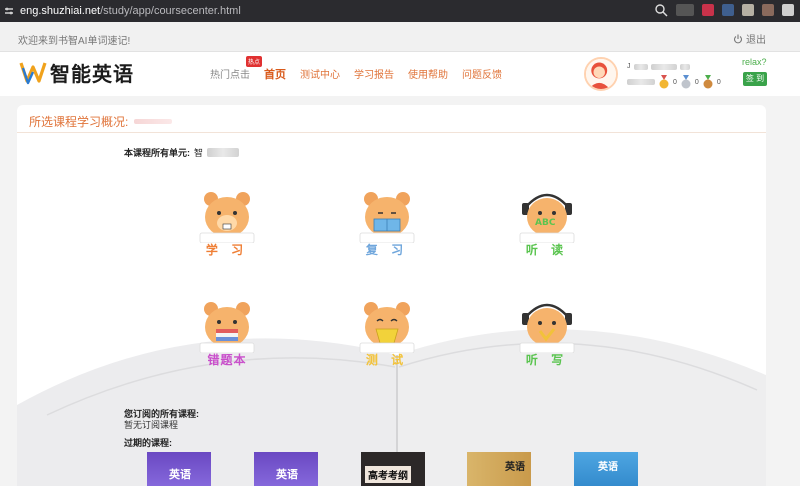  I want to click on logout-button: 退出, so click(749, 38).